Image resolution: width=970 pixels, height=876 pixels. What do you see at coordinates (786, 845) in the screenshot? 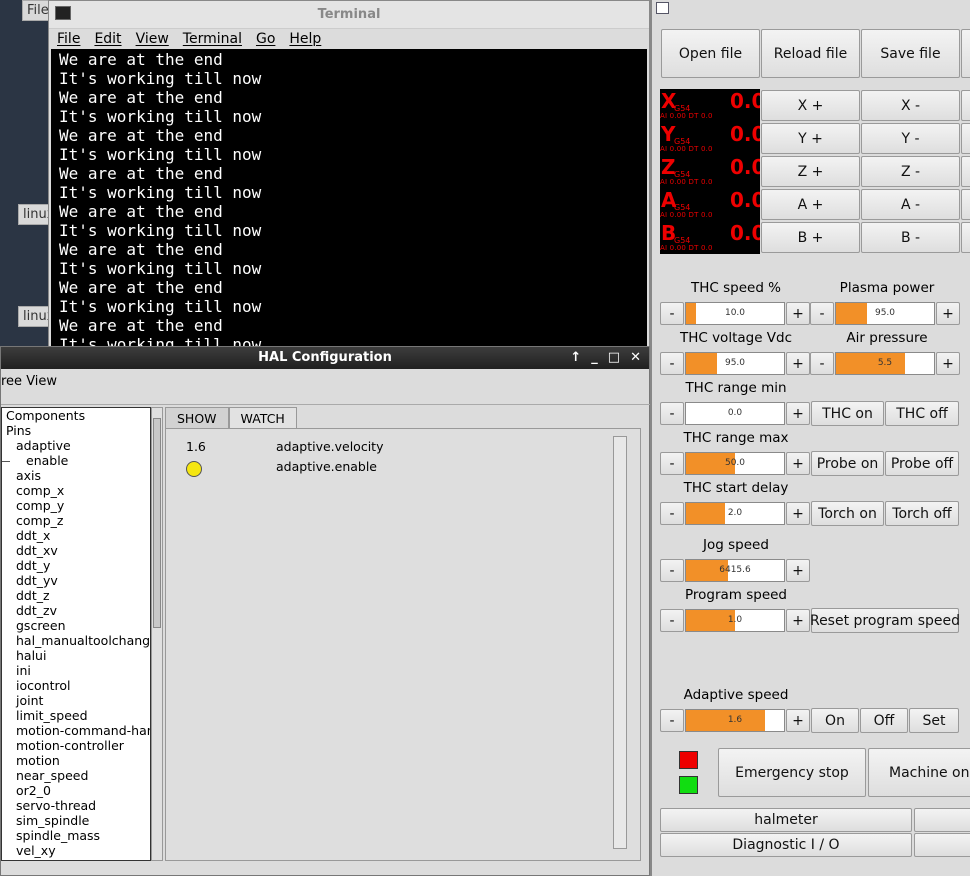
I see `diagnostic-io-button: Diagnostic I / O` at bounding box center [786, 845].